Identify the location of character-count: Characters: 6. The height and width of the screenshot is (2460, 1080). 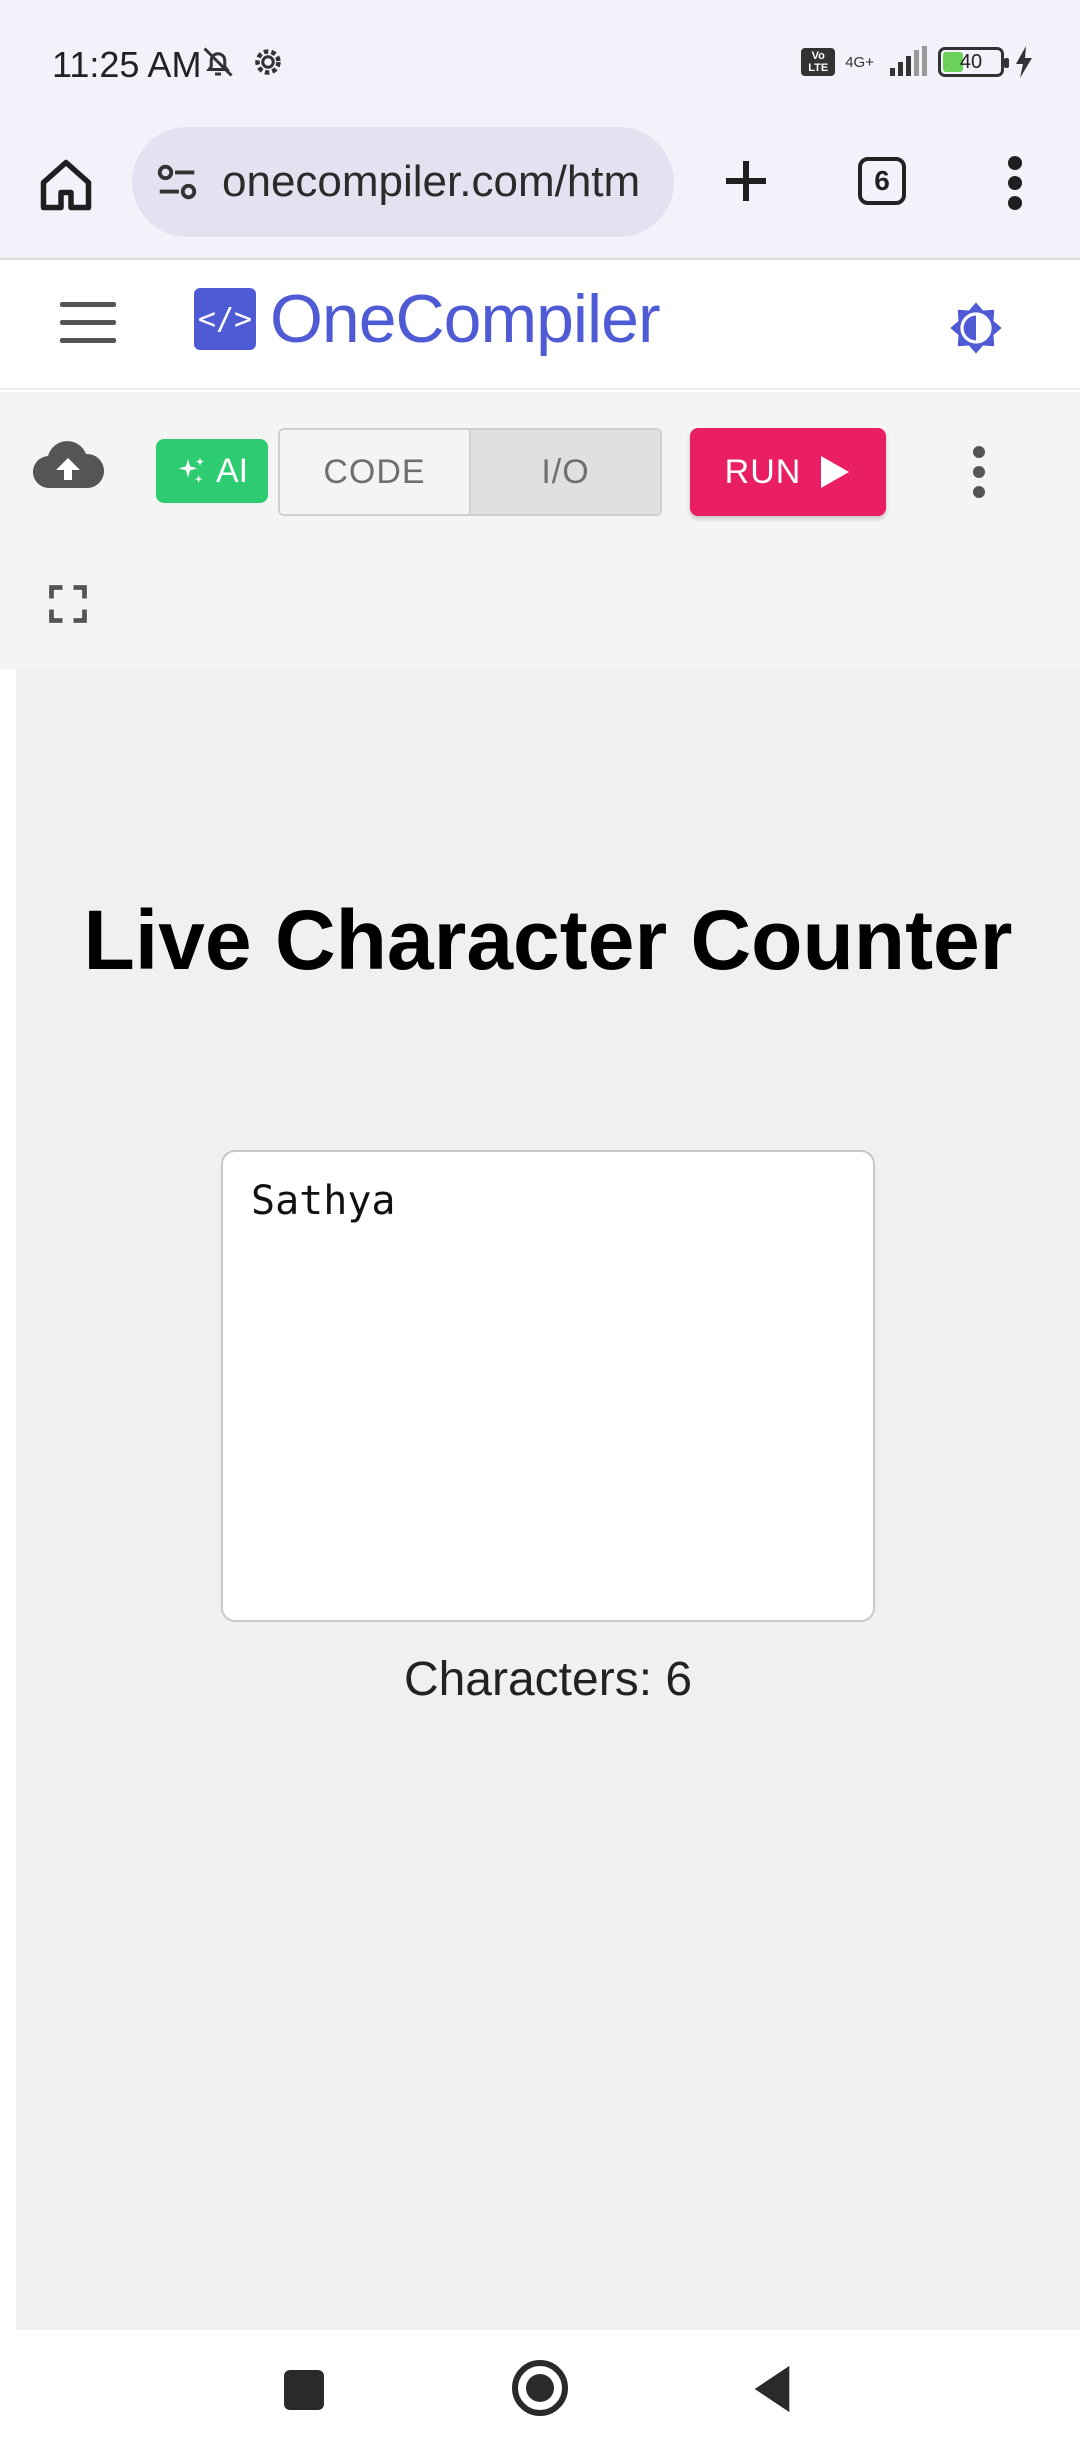
(548, 1679).